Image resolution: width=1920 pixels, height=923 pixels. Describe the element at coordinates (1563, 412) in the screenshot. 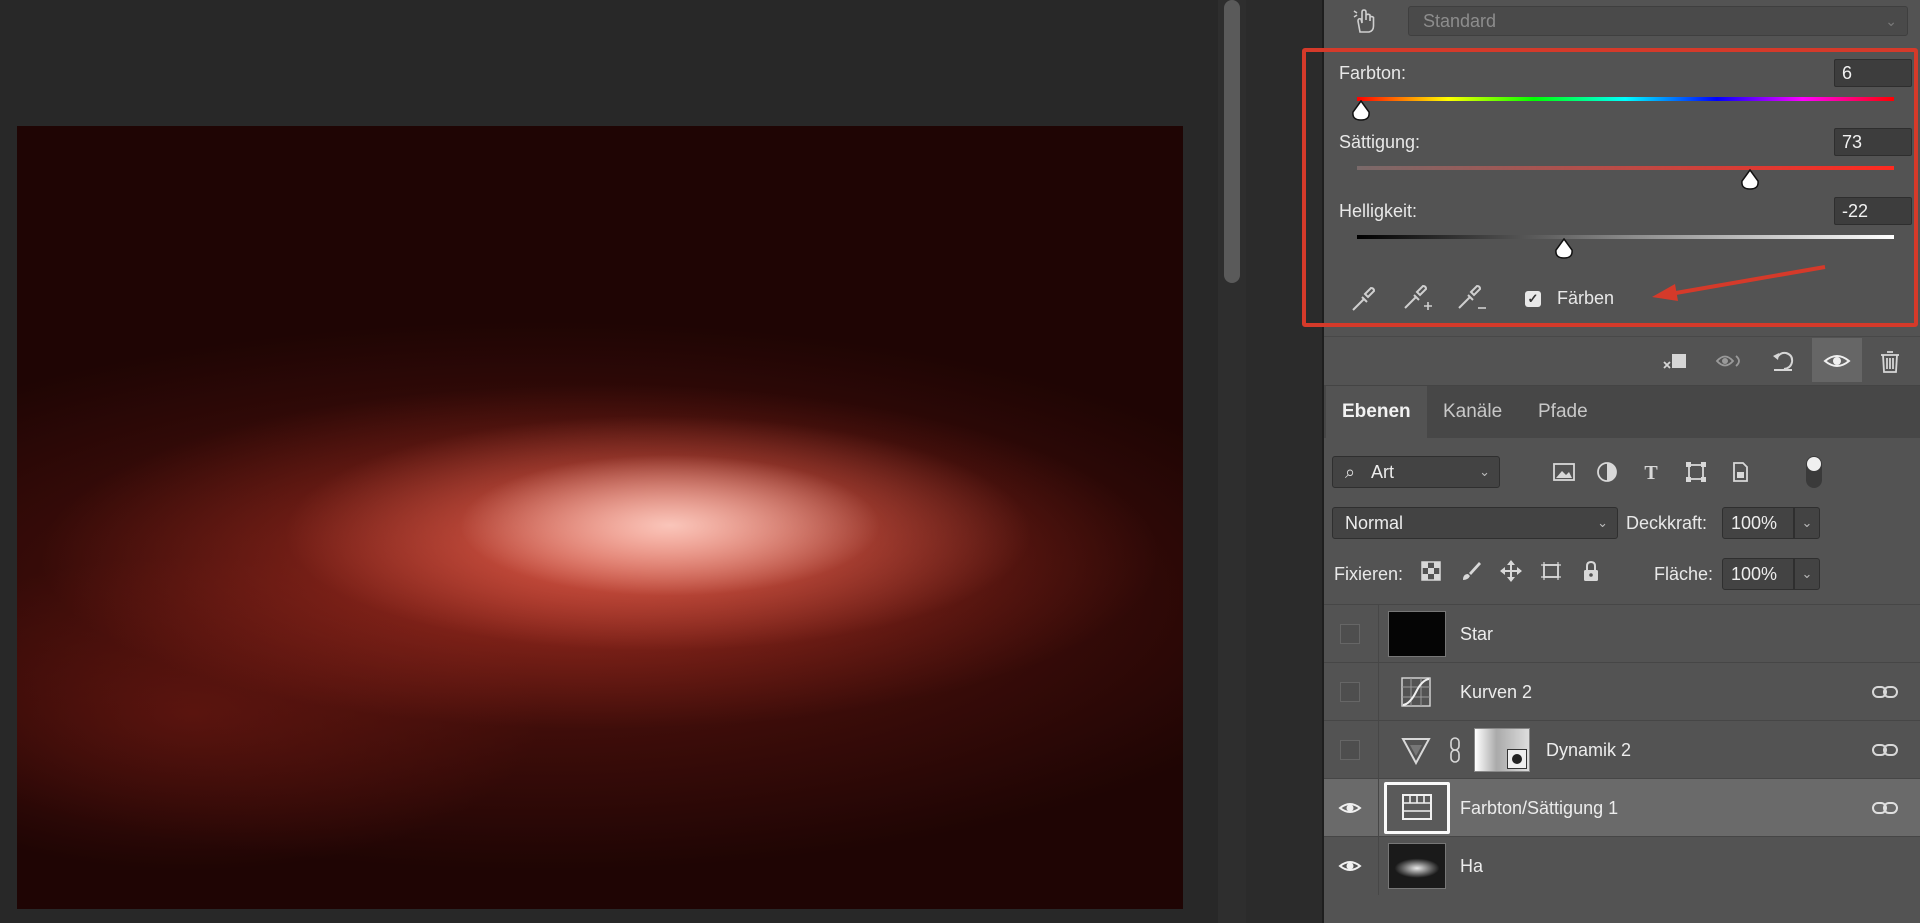

I see `tab-pfade: Pfade` at that location.